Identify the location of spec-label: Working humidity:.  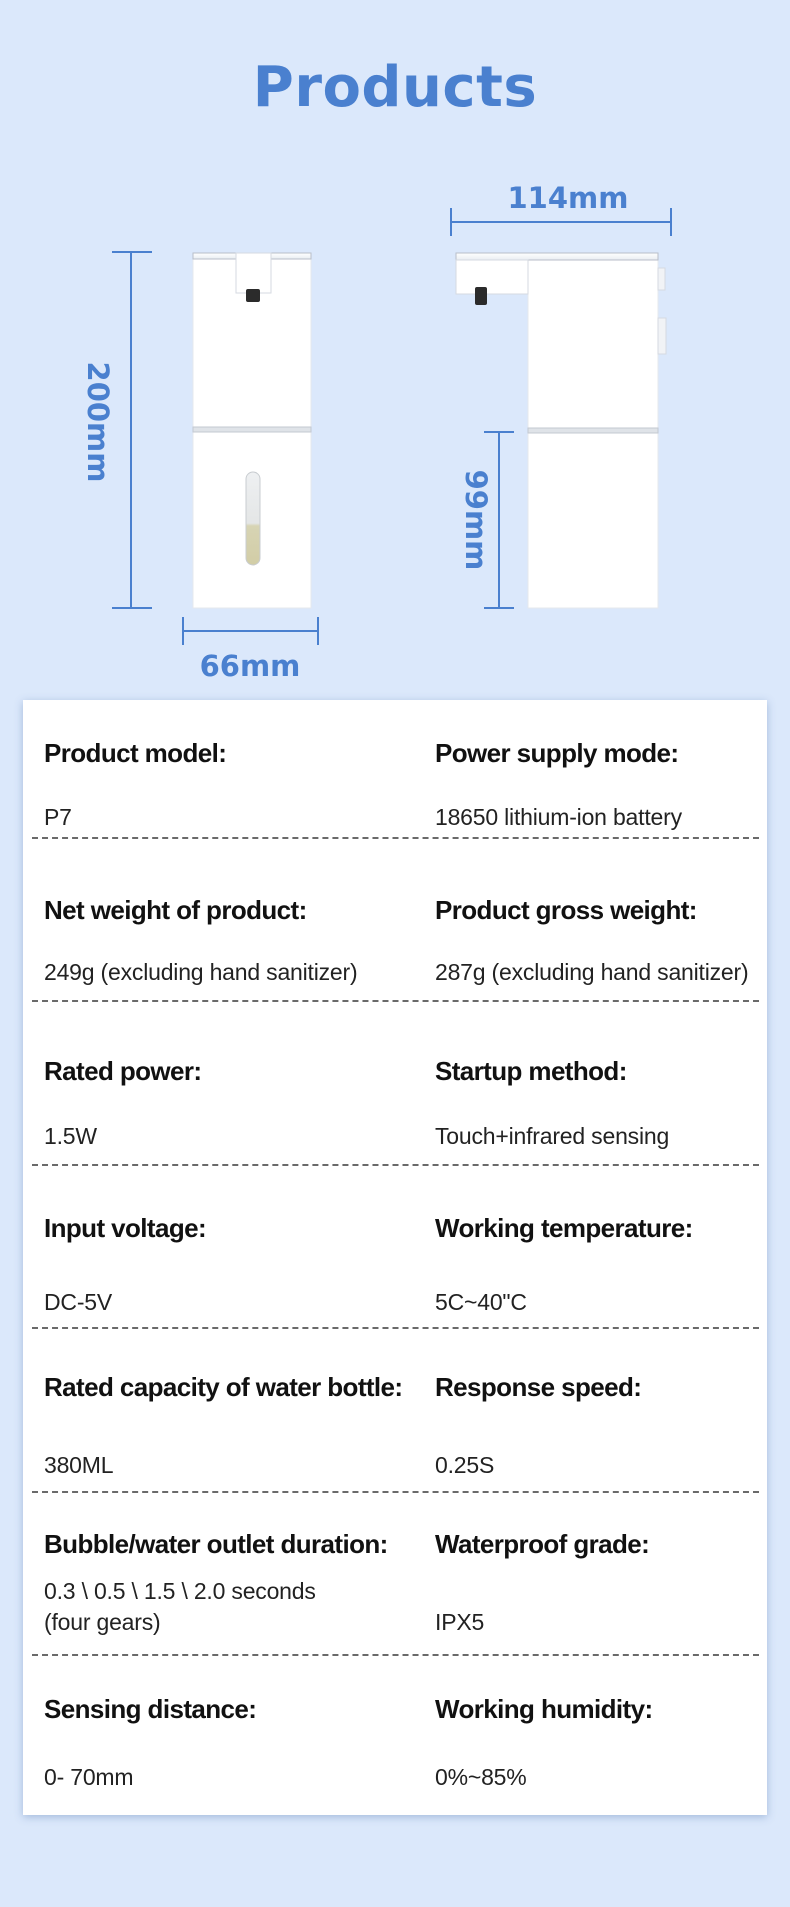
(544, 1709).